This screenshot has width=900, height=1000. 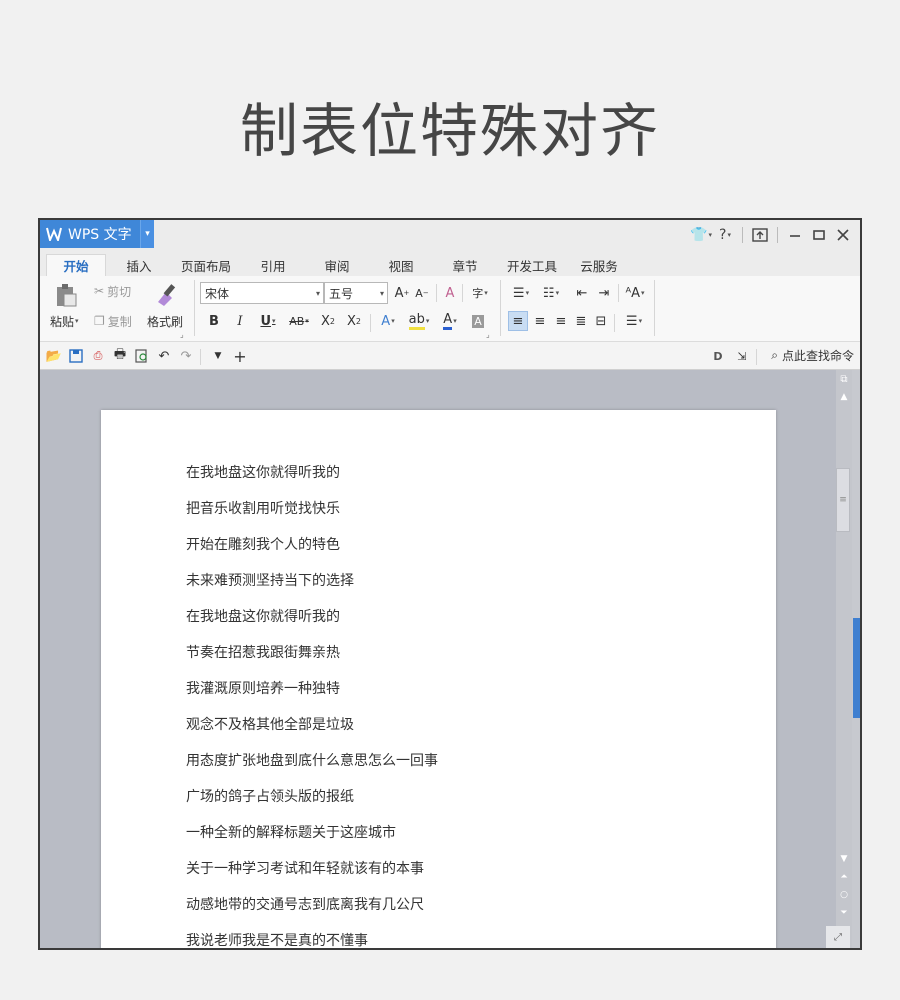 What do you see at coordinates (142, 356) in the screenshot?
I see `print-preview-icon` at bounding box center [142, 356].